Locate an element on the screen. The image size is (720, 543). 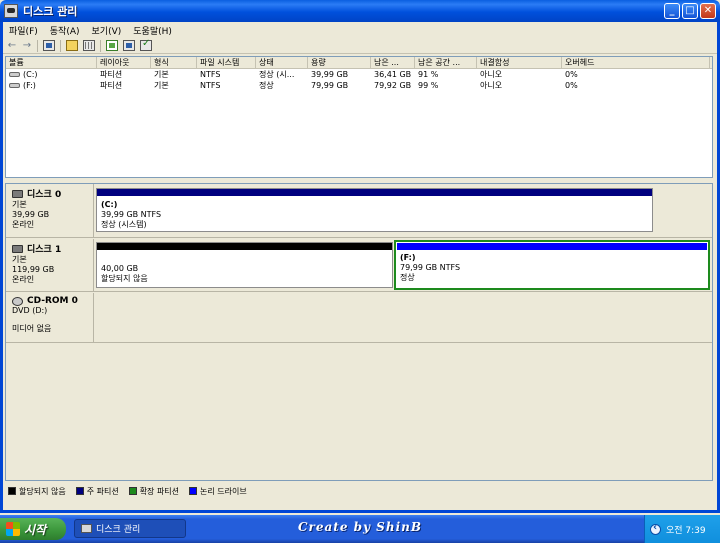
disk-info-0: 디스크 0 기본 39,99 GB 온라인 is located at coordinates (50, 210).